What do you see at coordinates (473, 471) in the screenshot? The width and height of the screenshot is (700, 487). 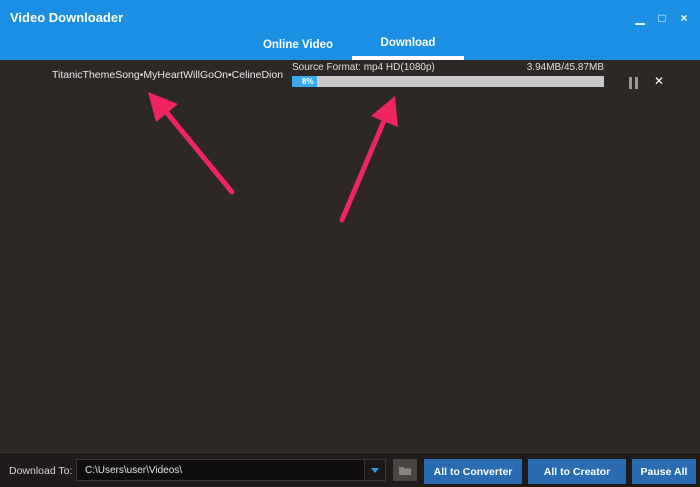 I see `all-to-converter-button: All to Converter` at bounding box center [473, 471].